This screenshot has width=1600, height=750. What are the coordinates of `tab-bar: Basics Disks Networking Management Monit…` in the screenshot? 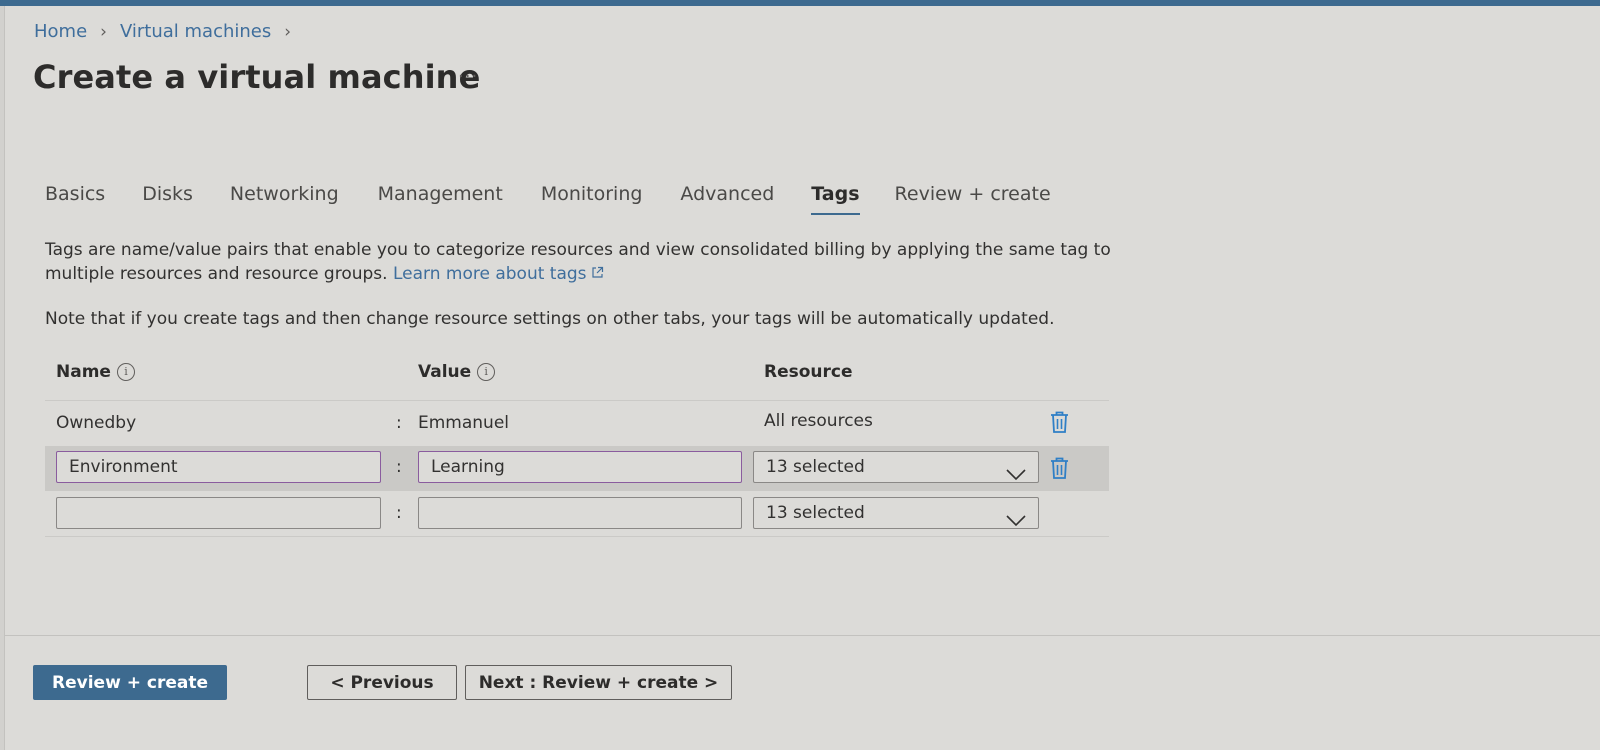 It's located at (548, 199).